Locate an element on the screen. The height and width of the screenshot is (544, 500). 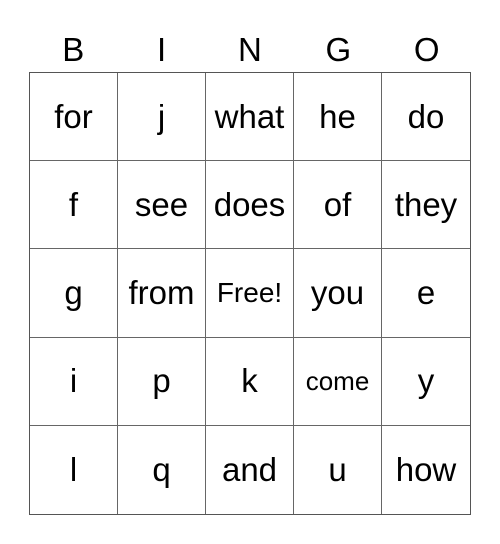
free-space-cell: Free! is located at coordinates (250, 293).